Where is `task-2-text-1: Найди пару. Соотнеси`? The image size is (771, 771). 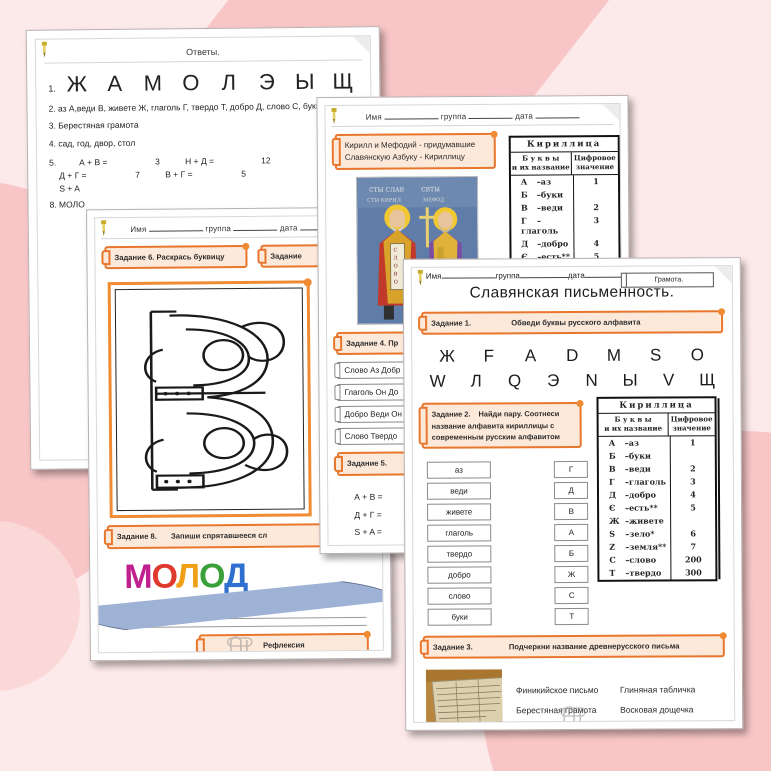 task-2-text-1: Найди пару. Соотнеси is located at coordinates (519, 414).